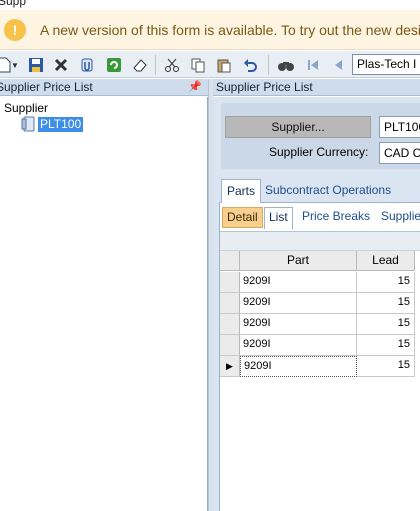  What do you see at coordinates (36, 65) in the screenshot?
I see `save-icon` at bounding box center [36, 65].